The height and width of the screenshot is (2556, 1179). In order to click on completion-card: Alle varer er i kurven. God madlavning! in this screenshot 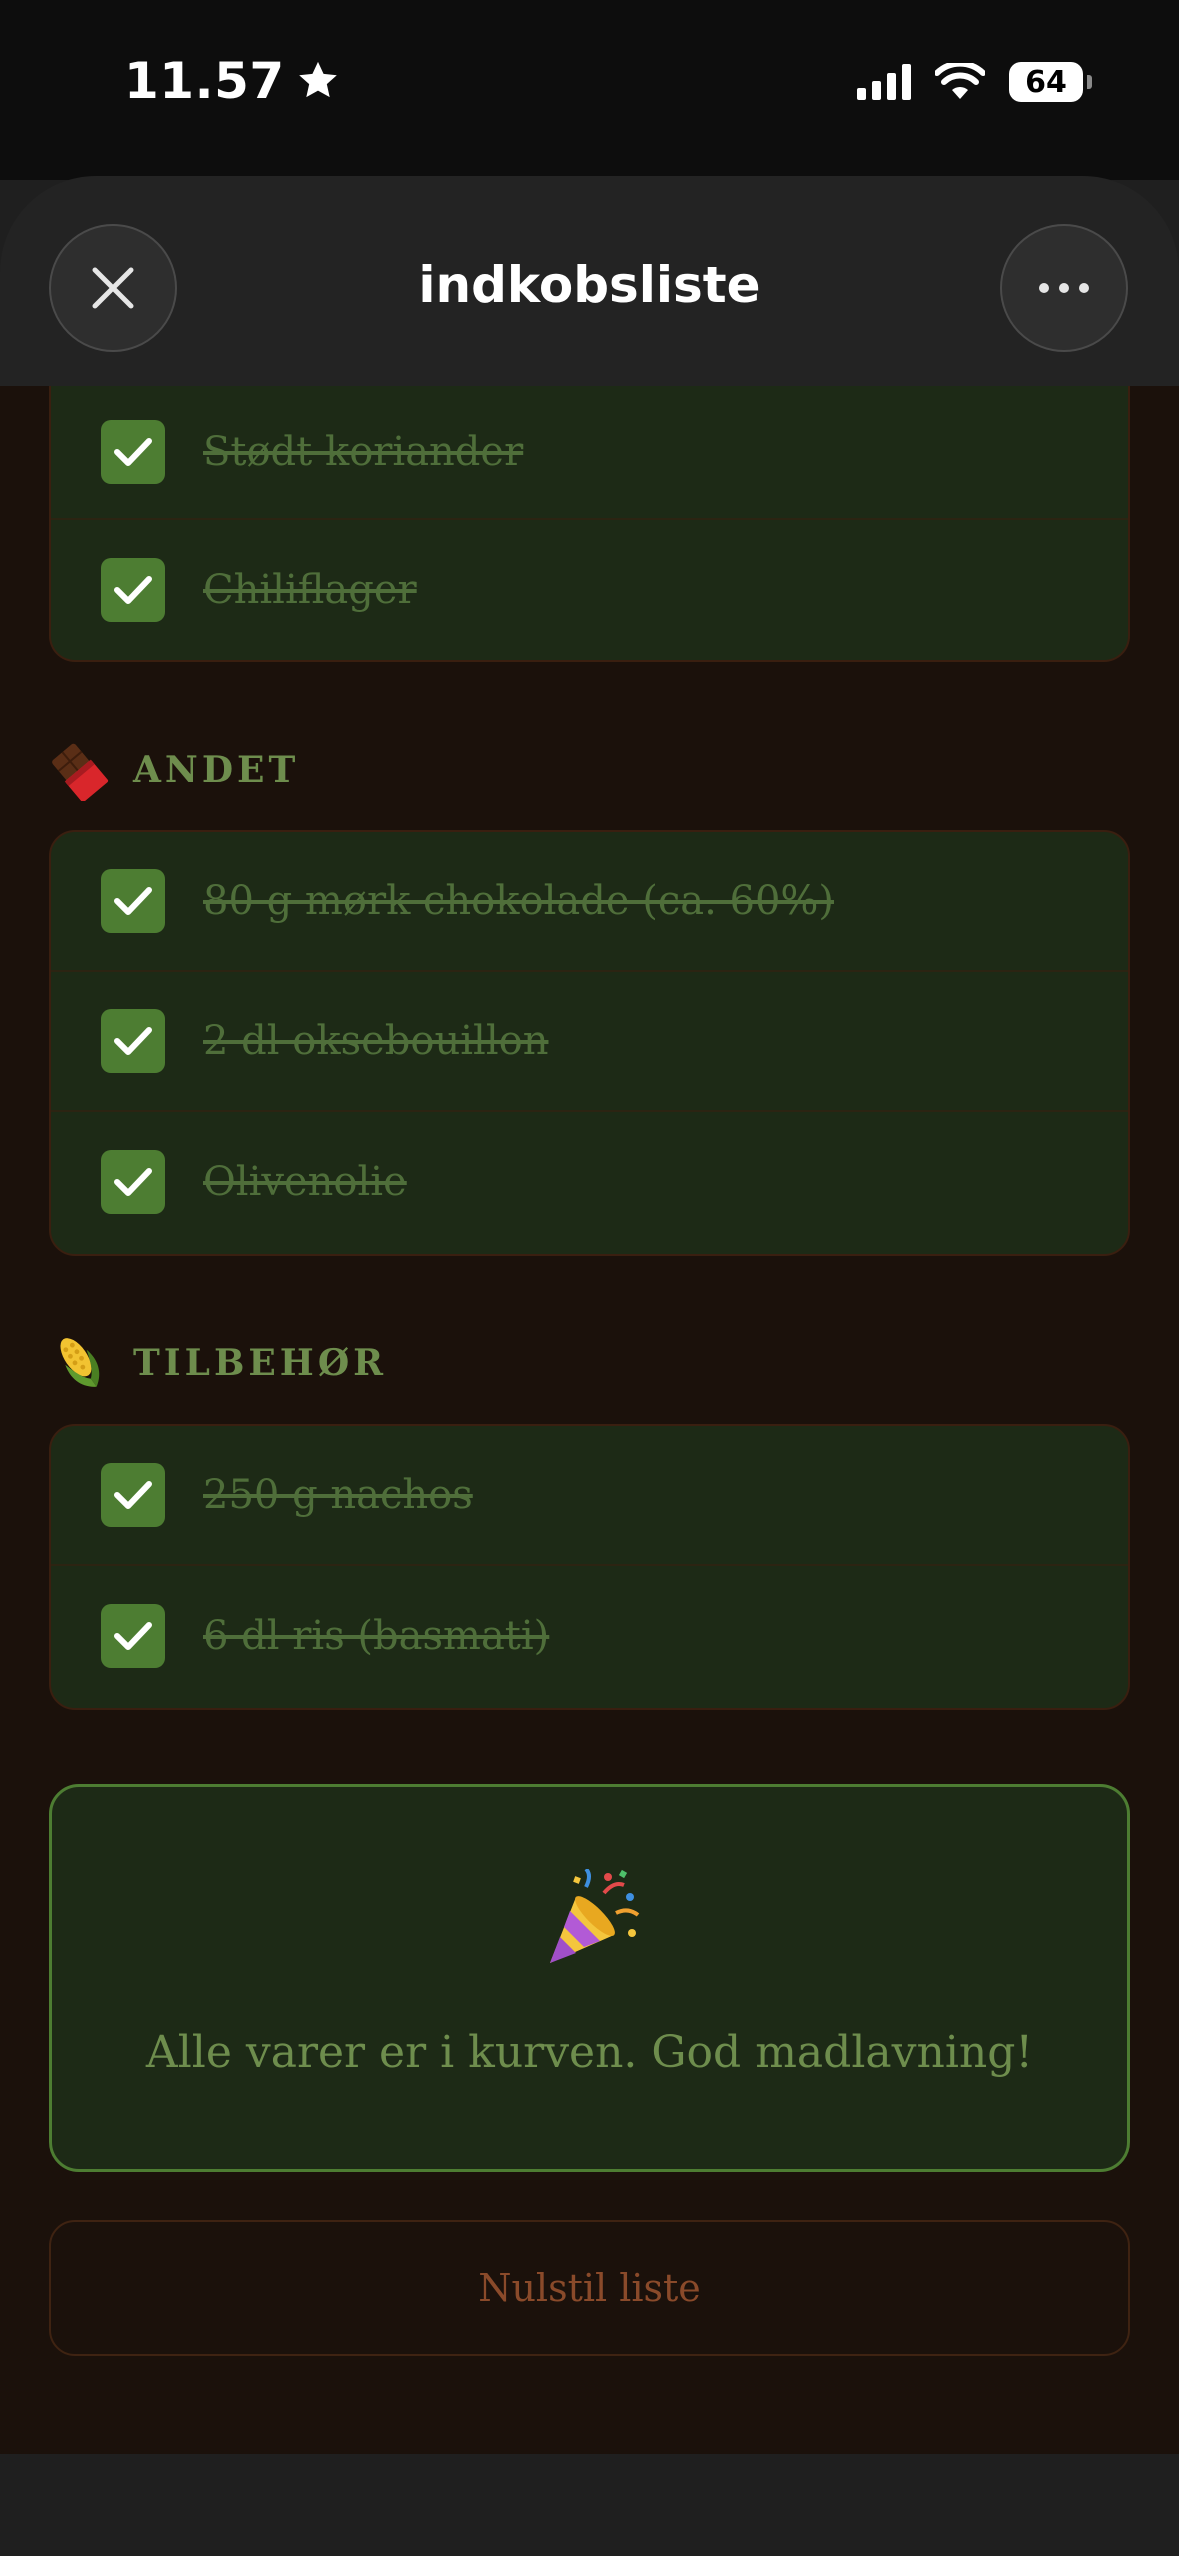, I will do `click(589, 1978)`.